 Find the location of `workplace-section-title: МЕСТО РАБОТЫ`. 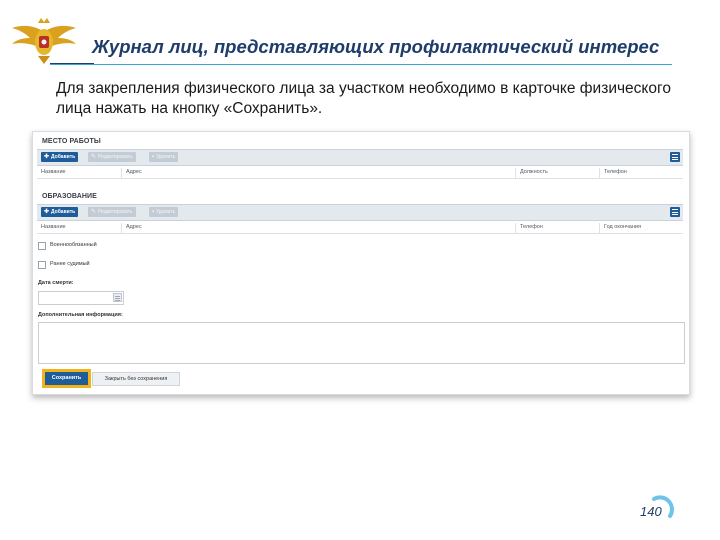

workplace-section-title: МЕСТО РАБОТЫ is located at coordinates (71, 141).